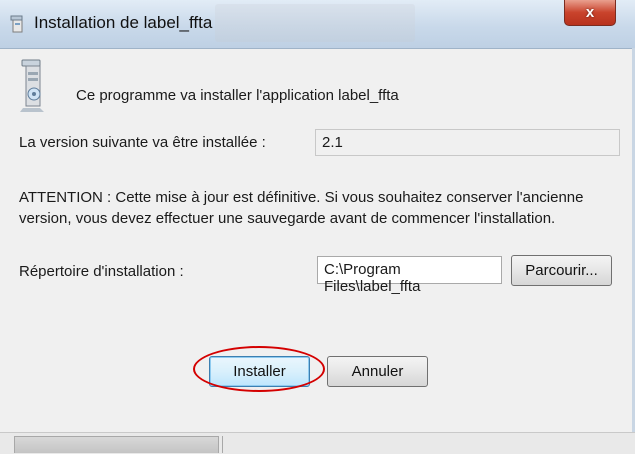 This screenshot has width=635, height=454. I want to click on cancel-button: Annuler, so click(377, 371).